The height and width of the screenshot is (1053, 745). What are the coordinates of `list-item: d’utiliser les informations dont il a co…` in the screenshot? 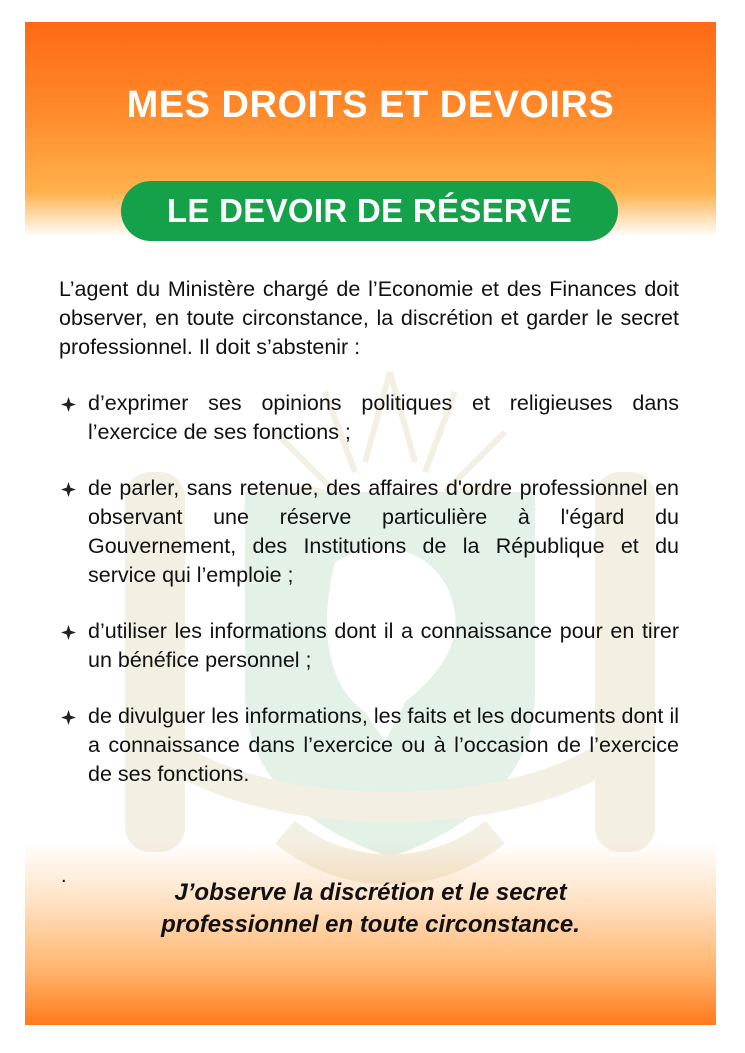 It's located at (369, 646).